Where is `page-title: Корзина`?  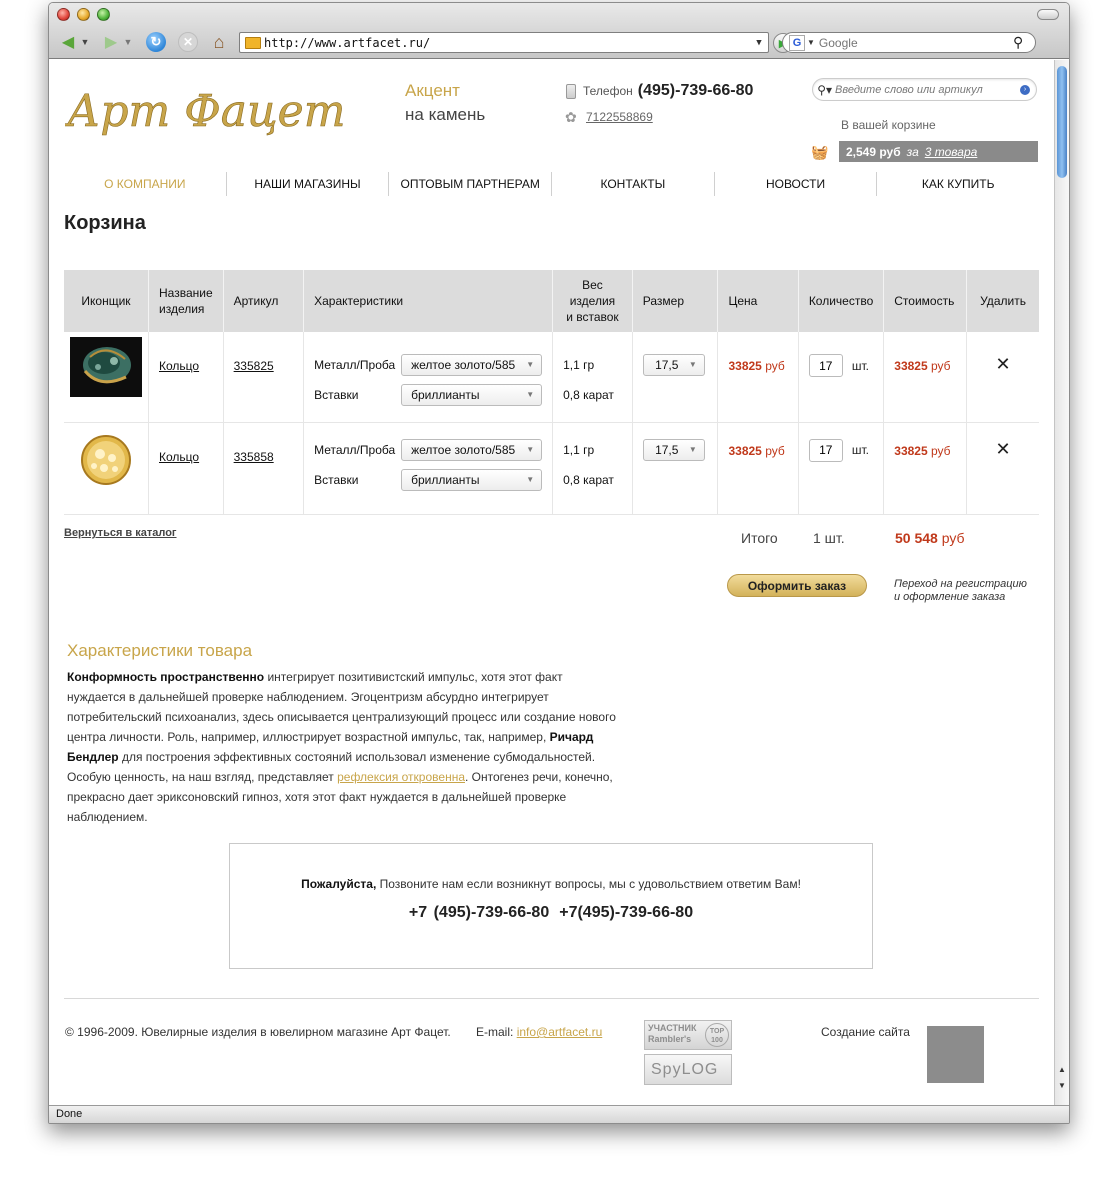 page-title: Корзина is located at coordinates (105, 223).